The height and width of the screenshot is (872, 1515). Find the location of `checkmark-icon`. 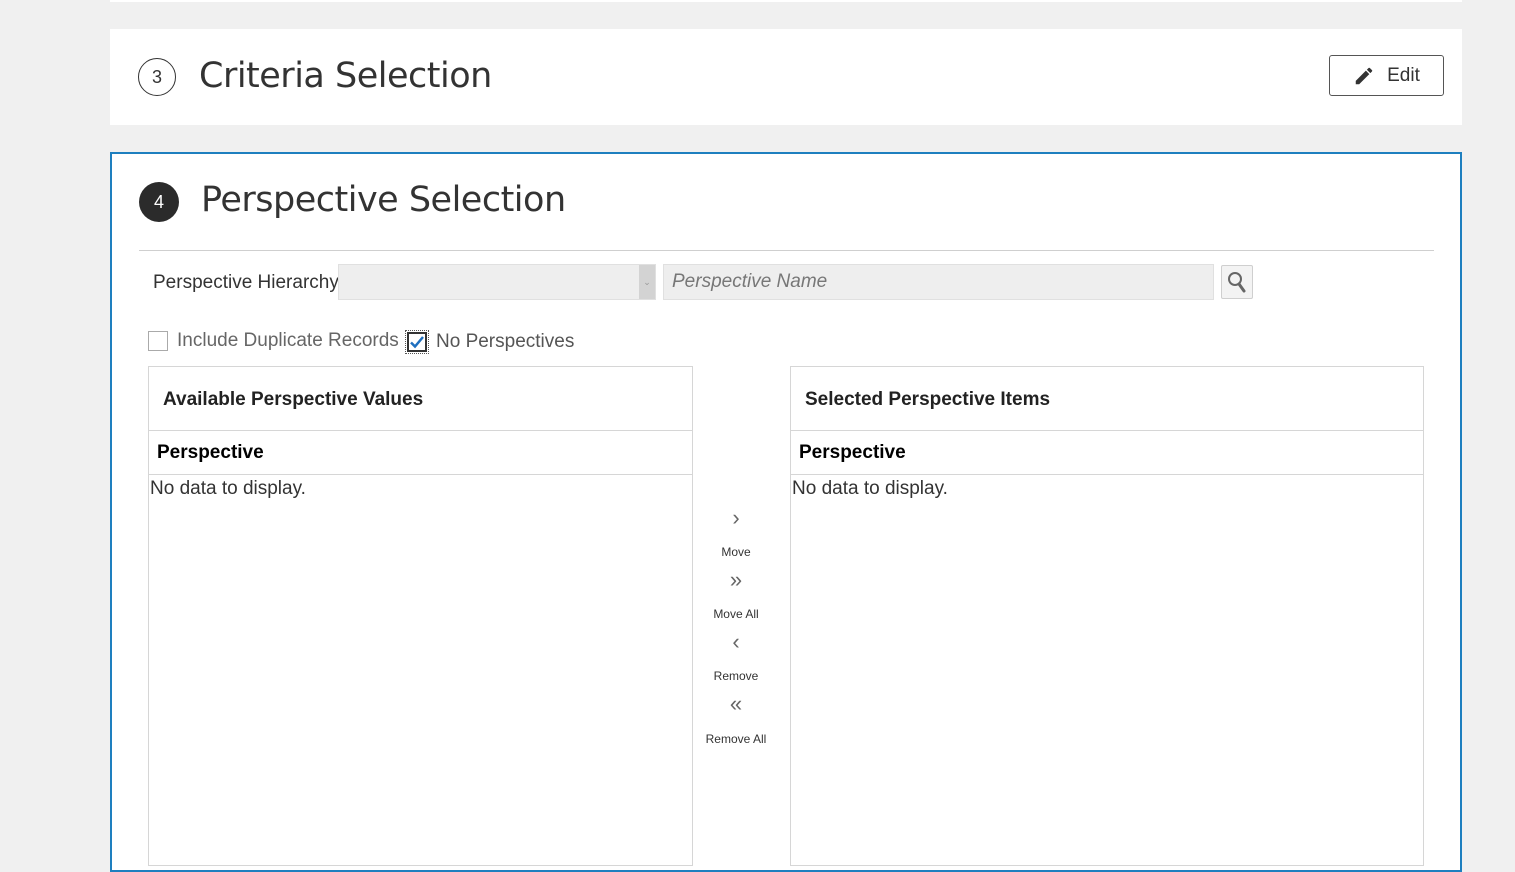

checkmark-icon is located at coordinates (417, 342).